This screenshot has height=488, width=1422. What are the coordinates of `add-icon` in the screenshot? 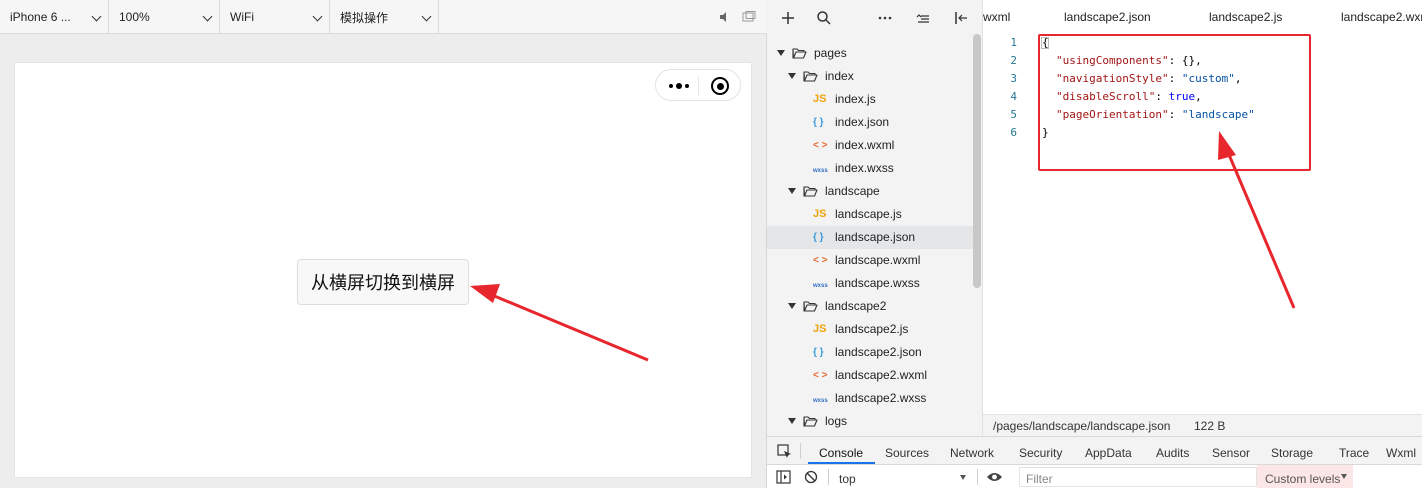 It's located at (788, 18).